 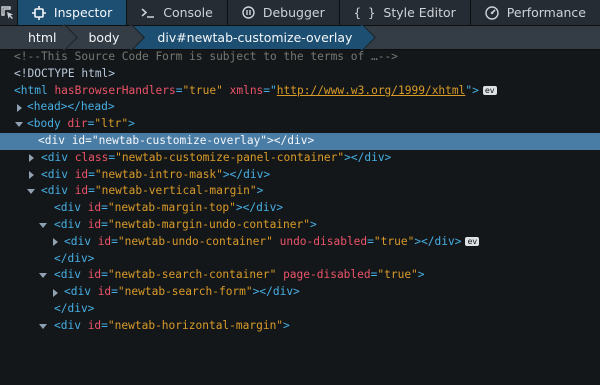 I want to click on expand-toggle-margin-undo, so click(x=43, y=225).